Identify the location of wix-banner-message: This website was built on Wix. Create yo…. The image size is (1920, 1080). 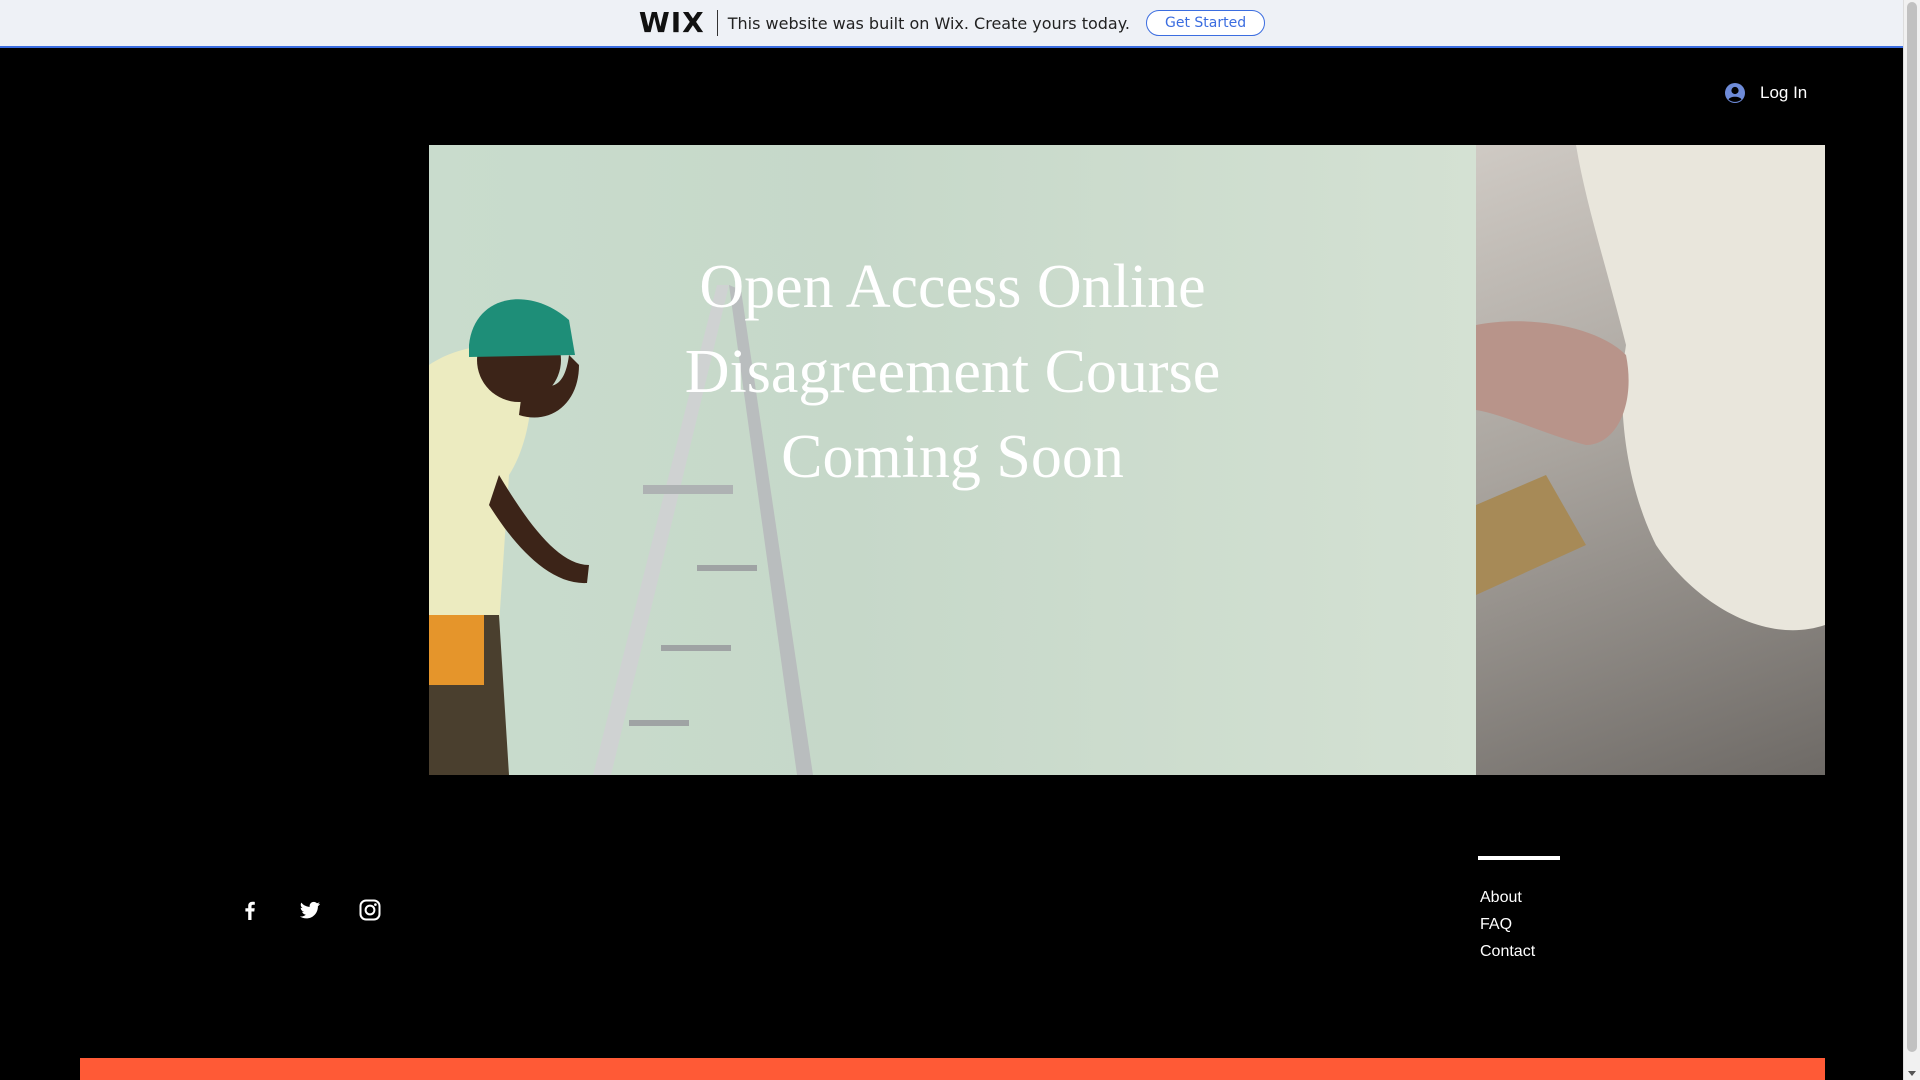
(928, 23).